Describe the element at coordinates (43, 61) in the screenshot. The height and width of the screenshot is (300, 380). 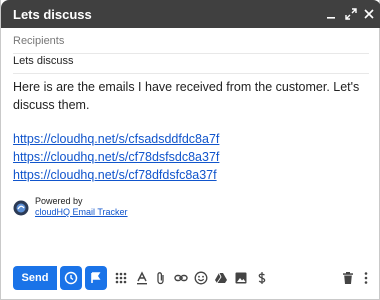
I see `subject-value: Lets discuss` at that location.